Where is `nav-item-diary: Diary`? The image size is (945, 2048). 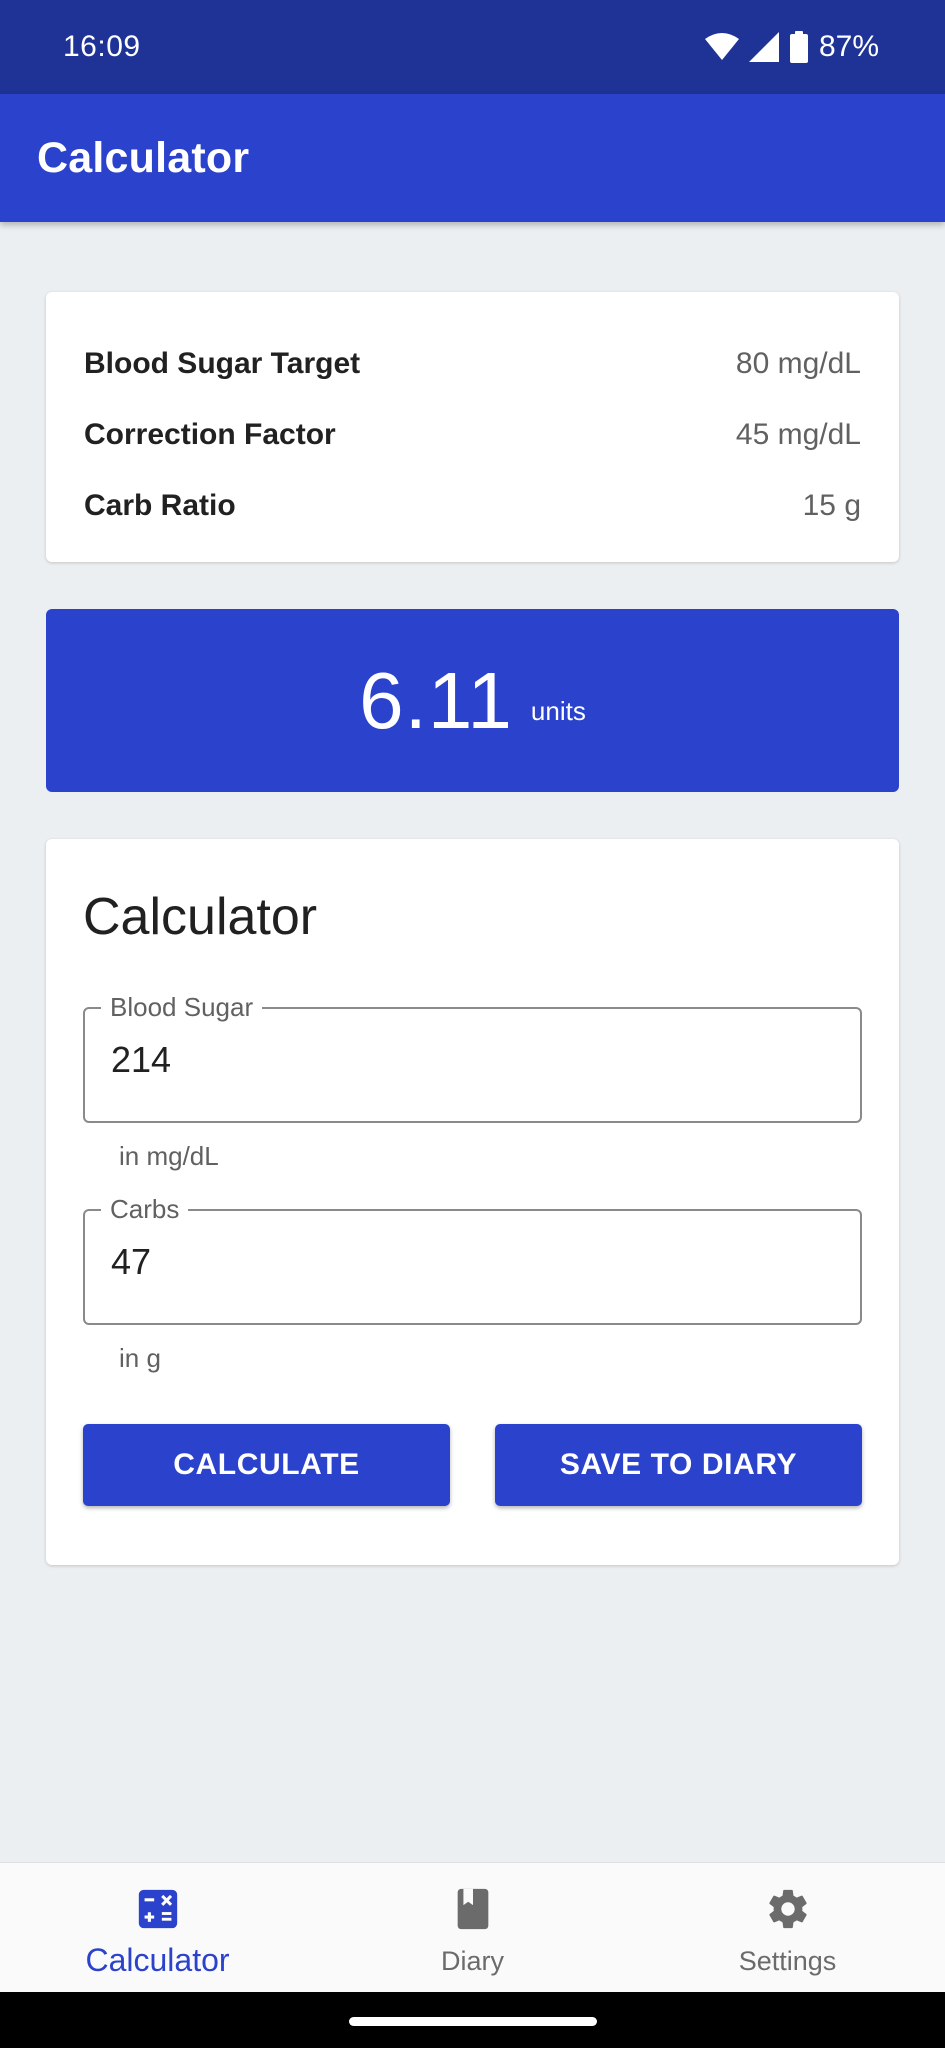 nav-item-diary: Diary is located at coordinates (472, 1927).